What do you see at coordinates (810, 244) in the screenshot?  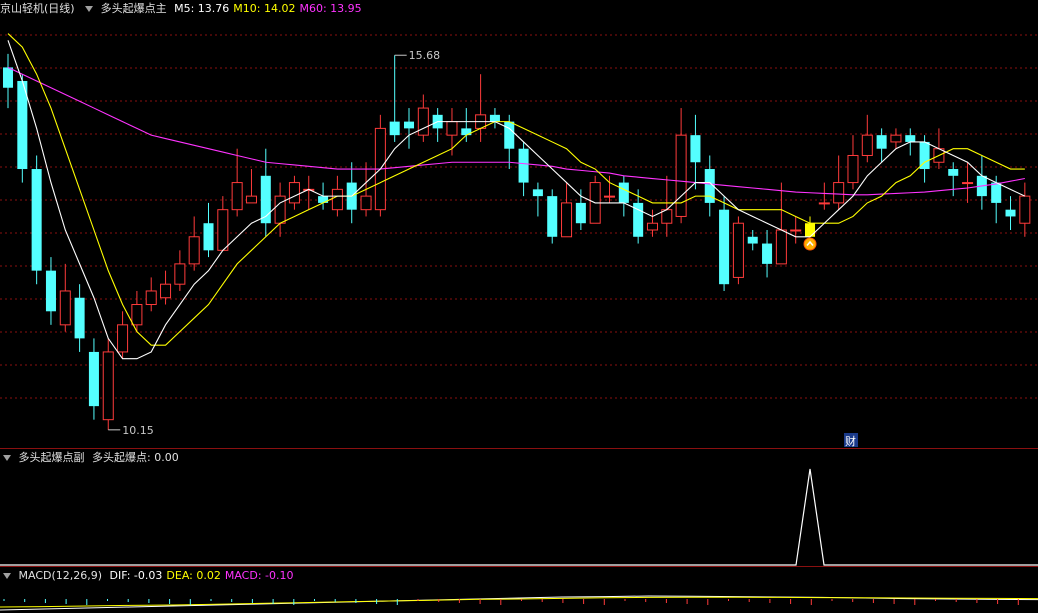 I see `up-chevron-icon` at bounding box center [810, 244].